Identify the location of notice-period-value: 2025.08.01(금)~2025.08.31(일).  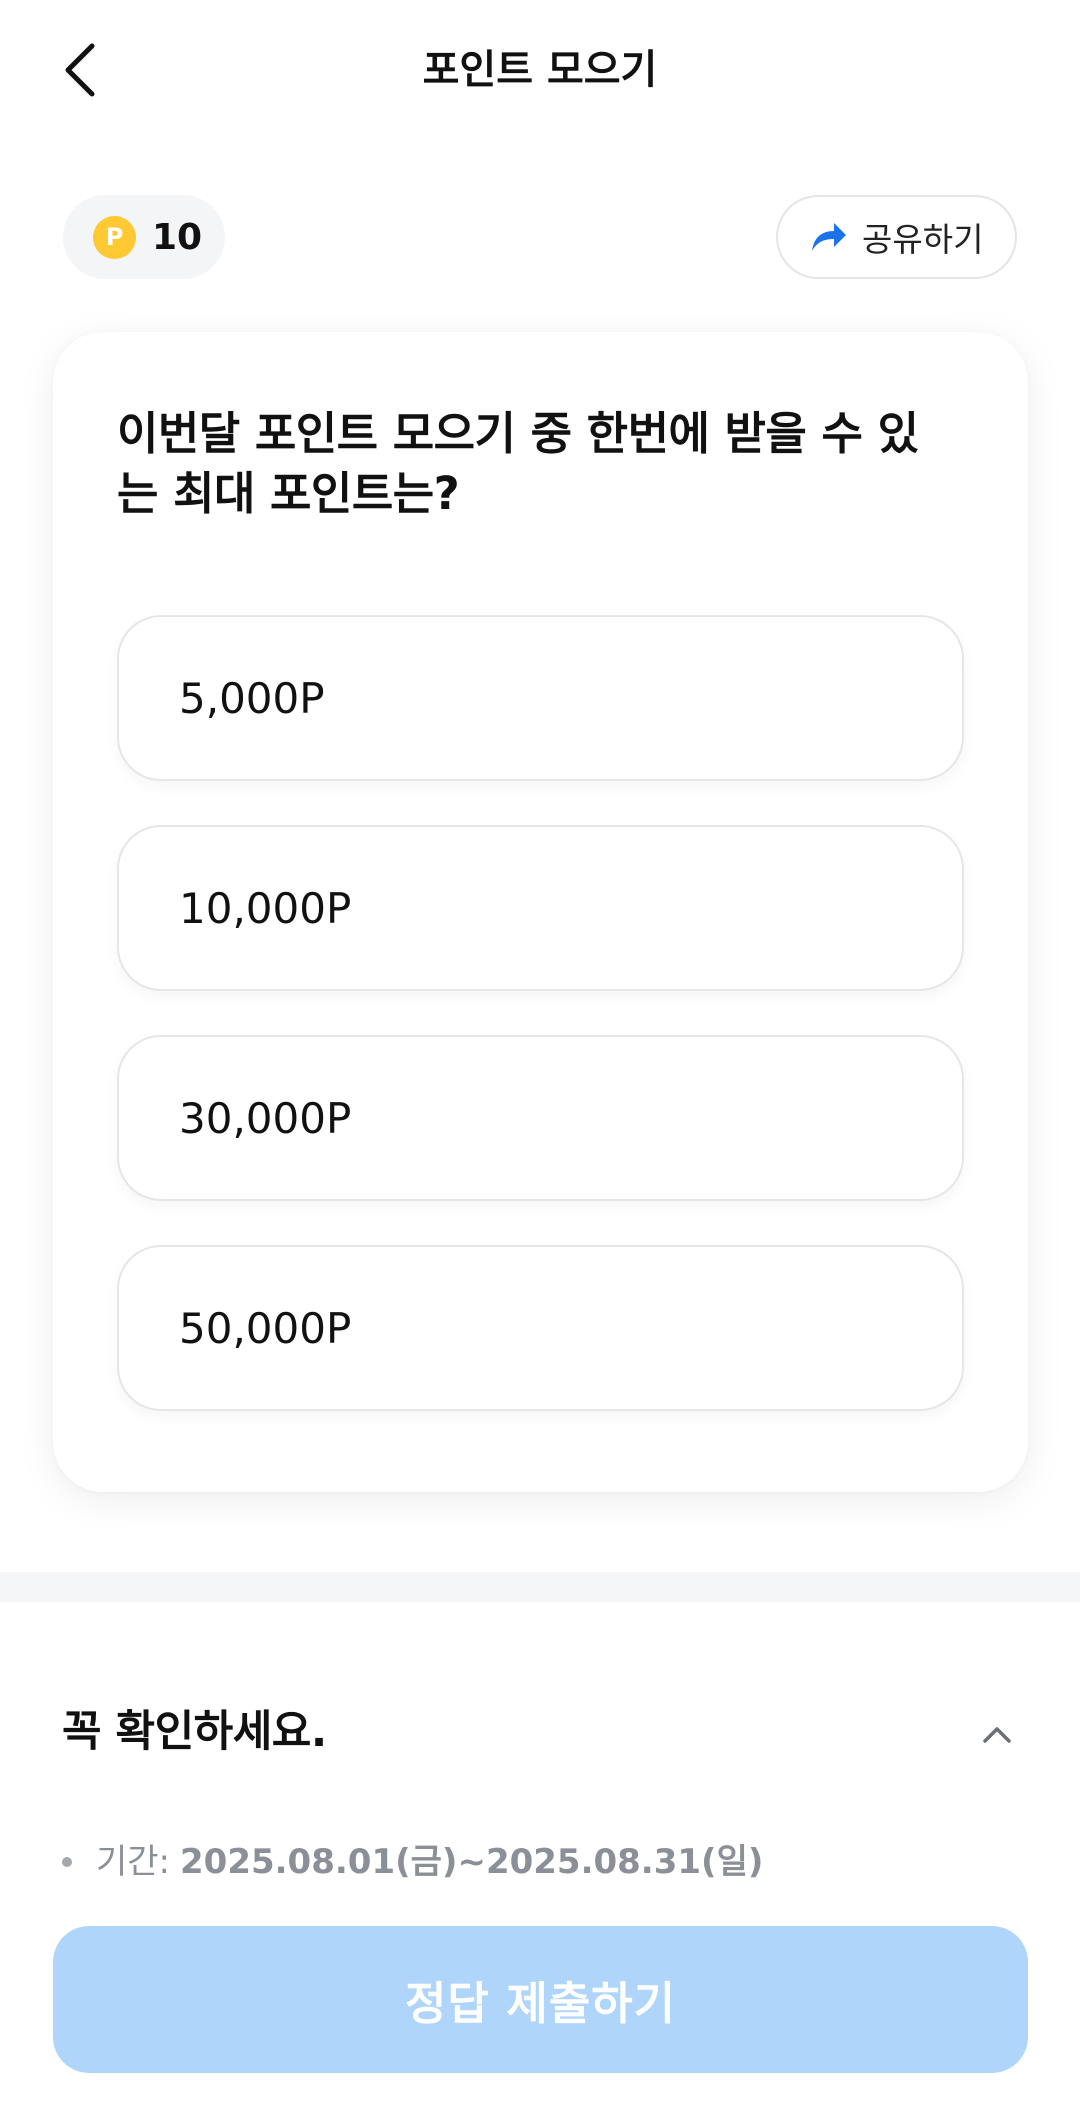
(472, 1862).